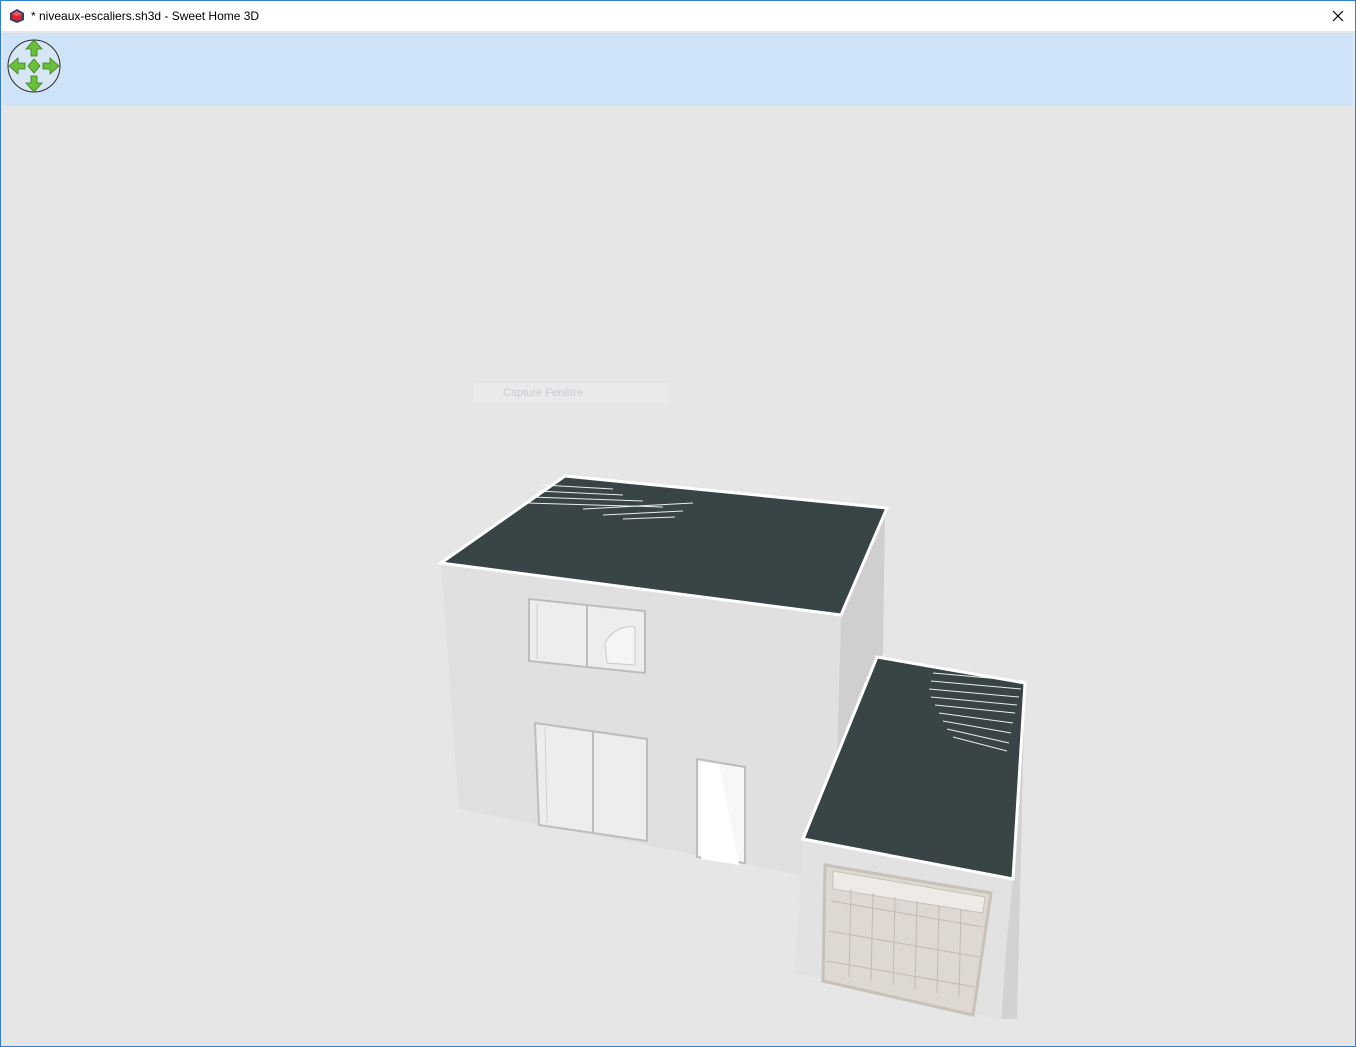 The image size is (1356, 1047). What do you see at coordinates (587, 636) in the screenshot?
I see `upper-window` at bounding box center [587, 636].